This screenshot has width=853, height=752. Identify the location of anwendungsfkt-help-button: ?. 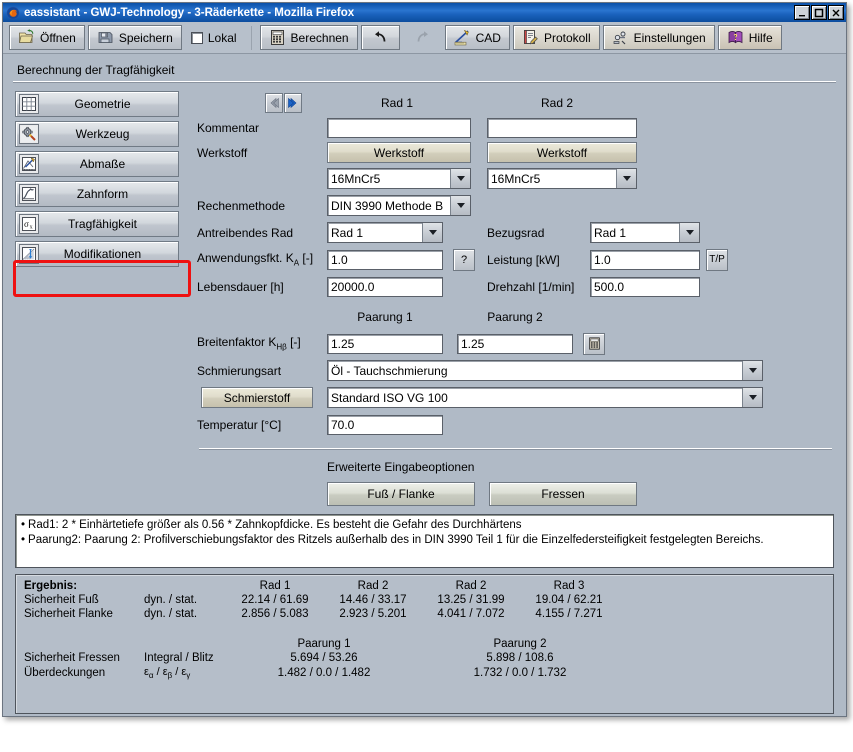
(464, 259).